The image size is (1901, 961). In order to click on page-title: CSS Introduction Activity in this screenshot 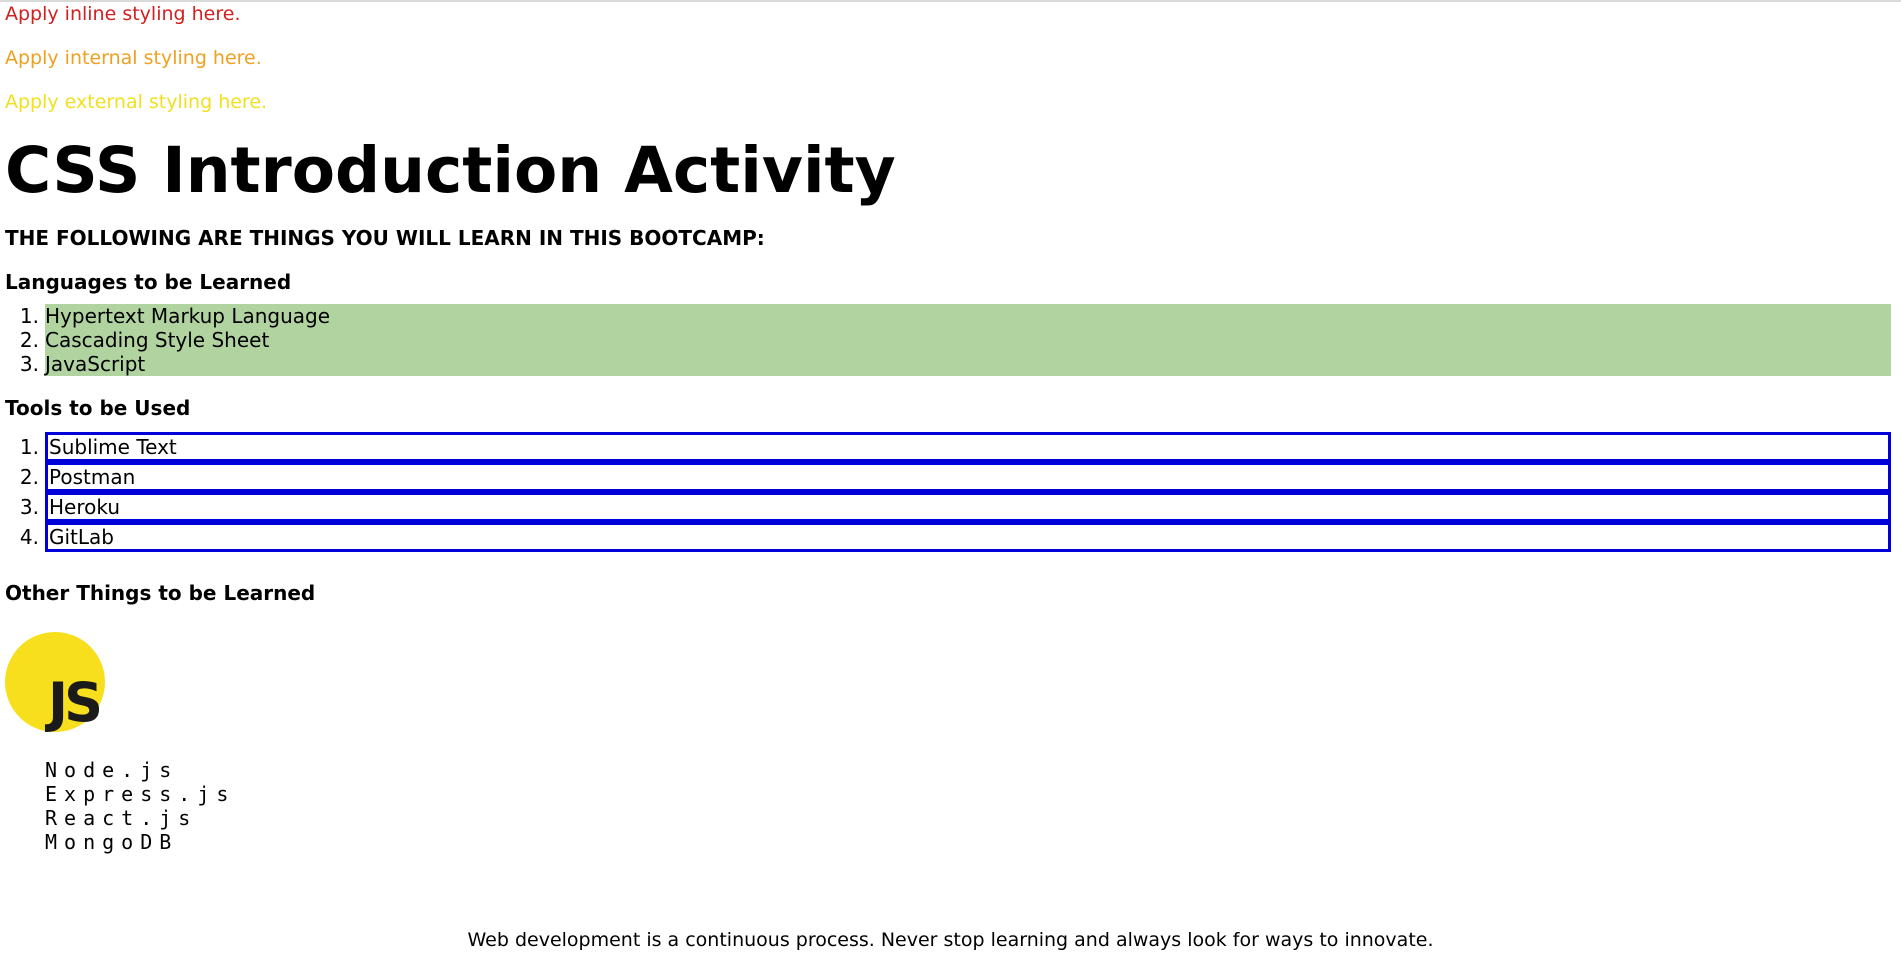, I will do `click(450, 170)`.